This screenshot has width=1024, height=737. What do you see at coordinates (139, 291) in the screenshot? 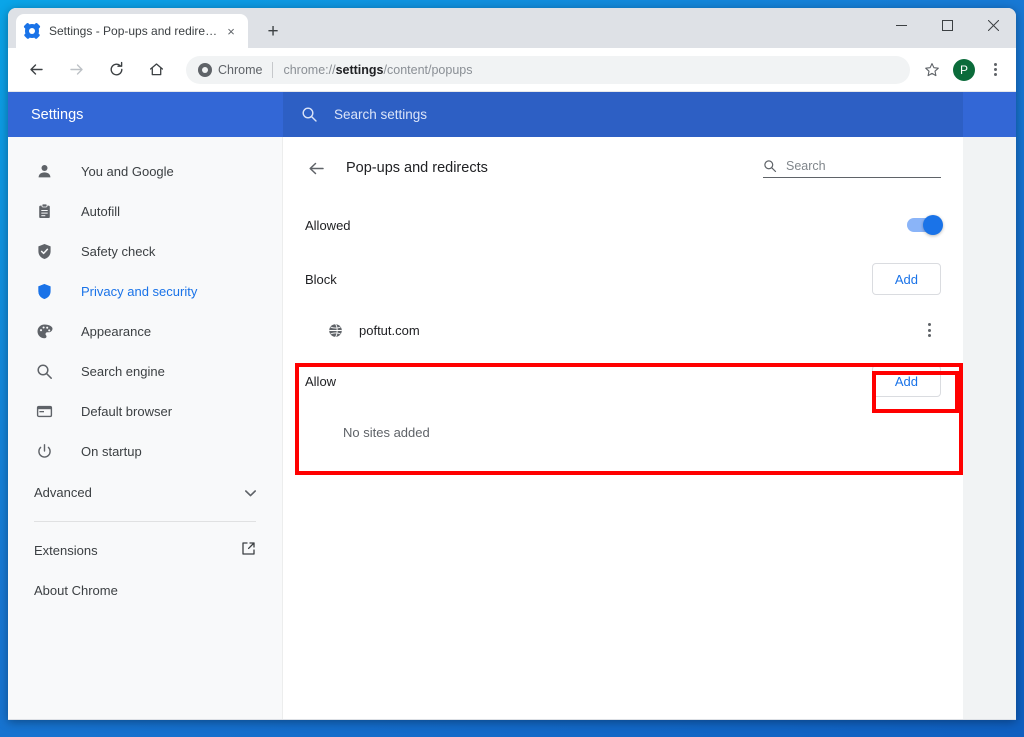
I see `sidebar-item-label: Privacy and security` at bounding box center [139, 291].